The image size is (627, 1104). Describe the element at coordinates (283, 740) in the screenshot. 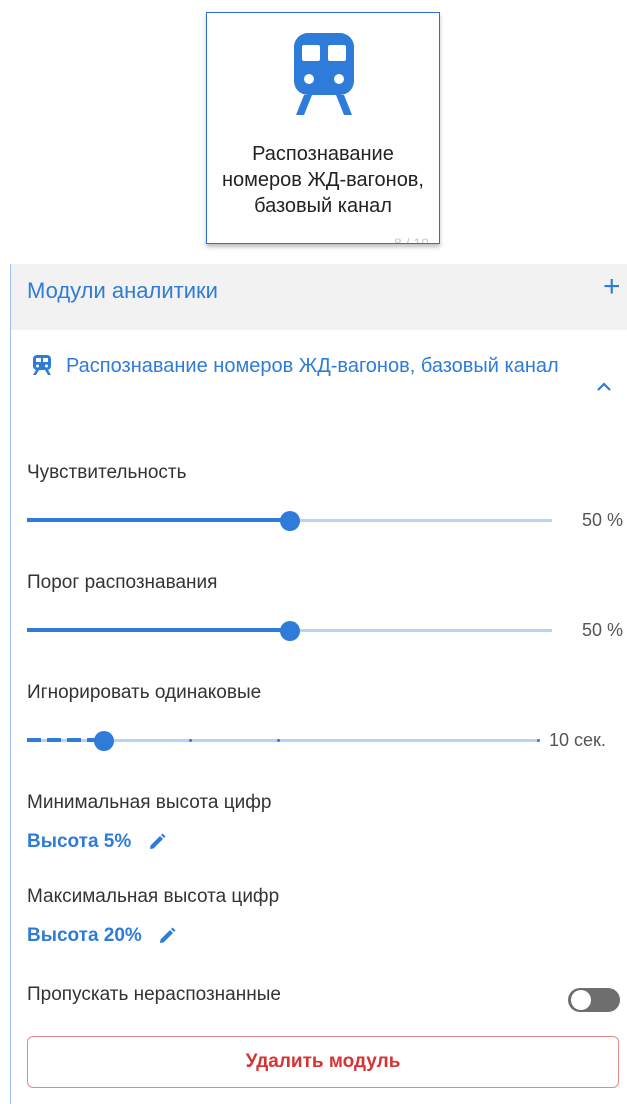

I see `ignore-same-slider` at that location.